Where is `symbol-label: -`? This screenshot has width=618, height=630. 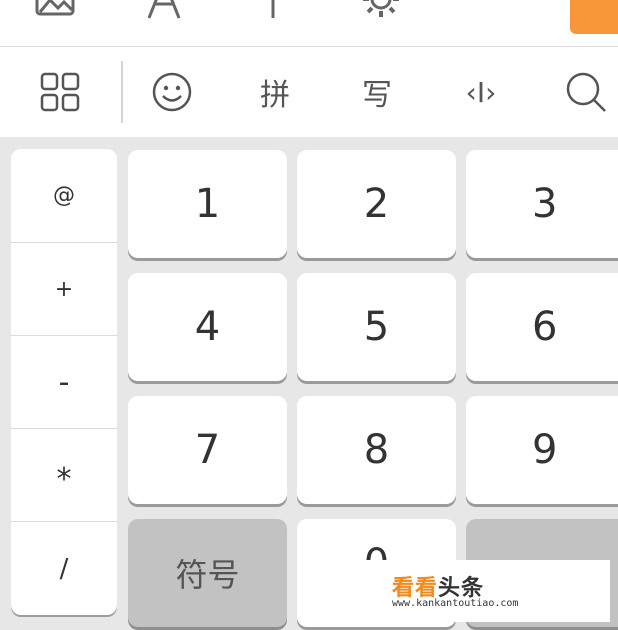
symbol-label: - is located at coordinates (64, 382).